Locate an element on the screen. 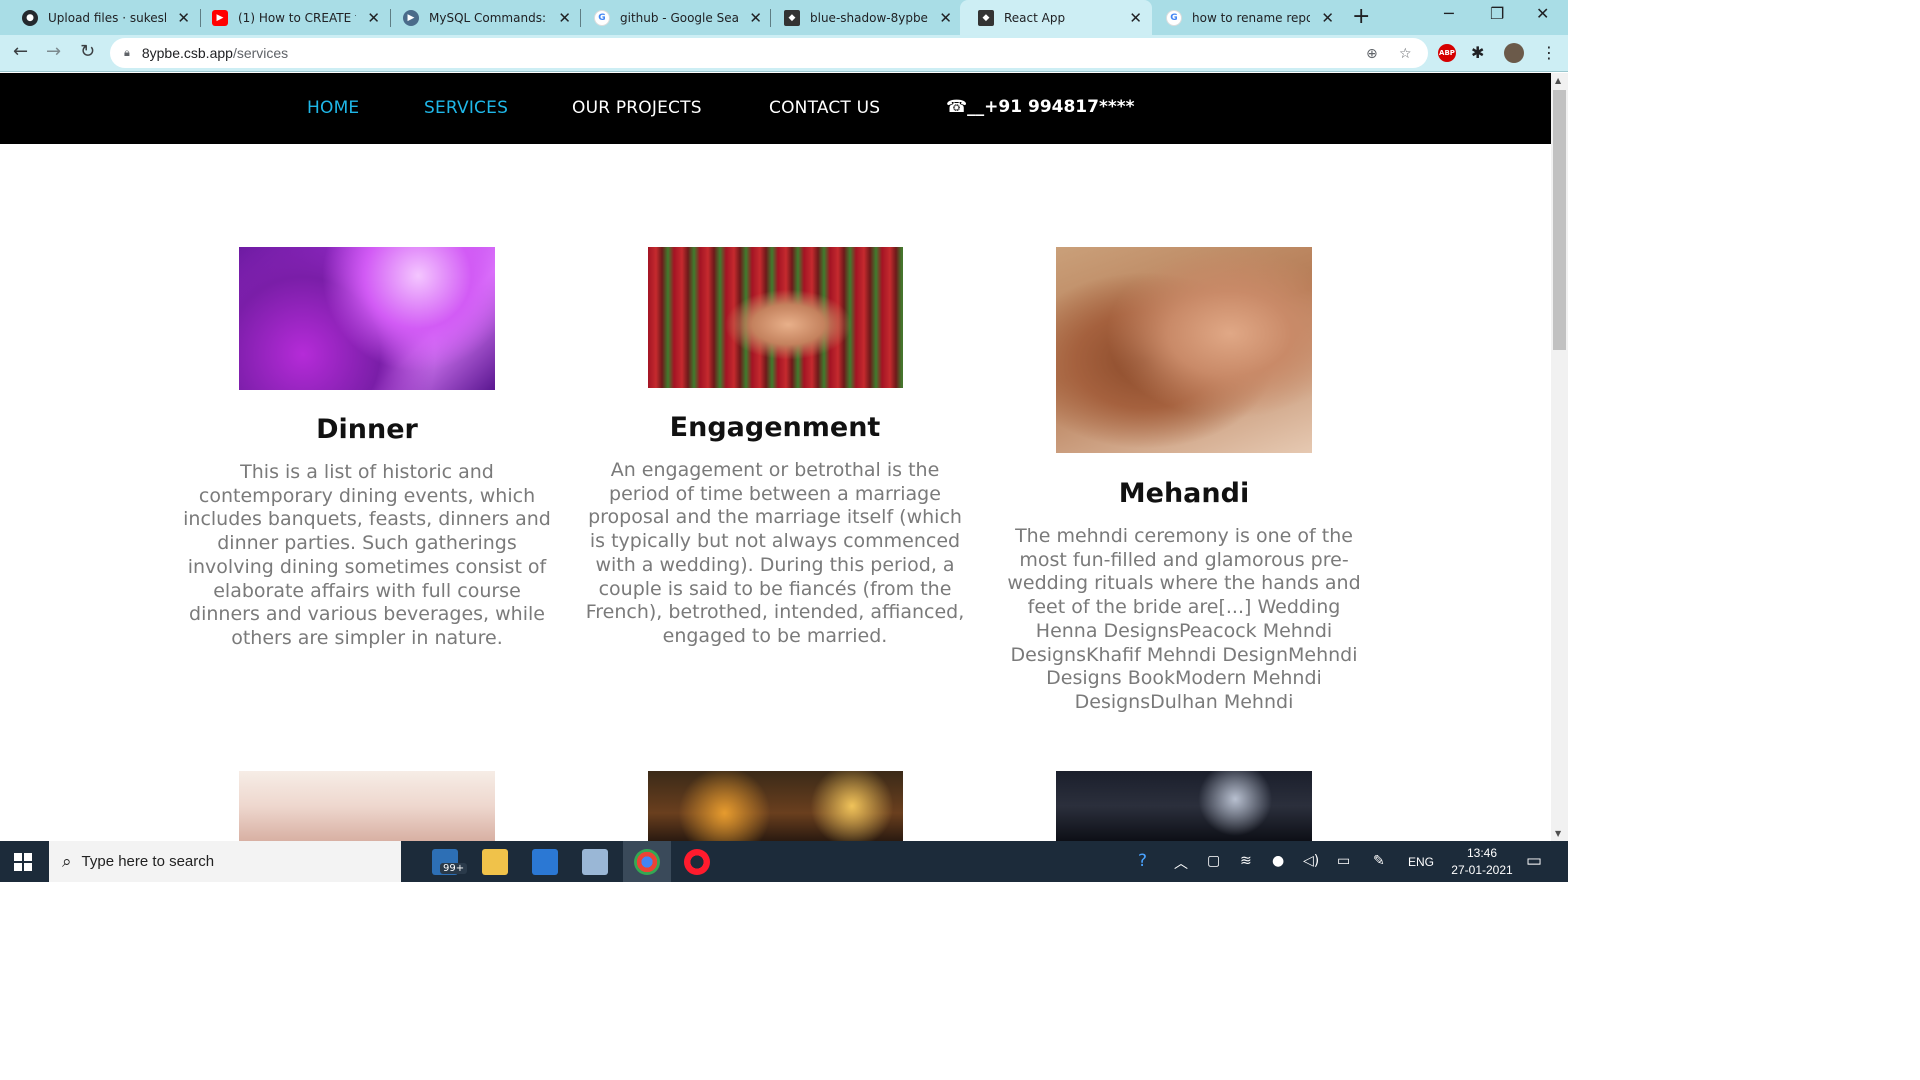  address-bar: 🔒︎ 8ypbe.csb.app/services ⊕ ☆ is located at coordinates (769, 53).